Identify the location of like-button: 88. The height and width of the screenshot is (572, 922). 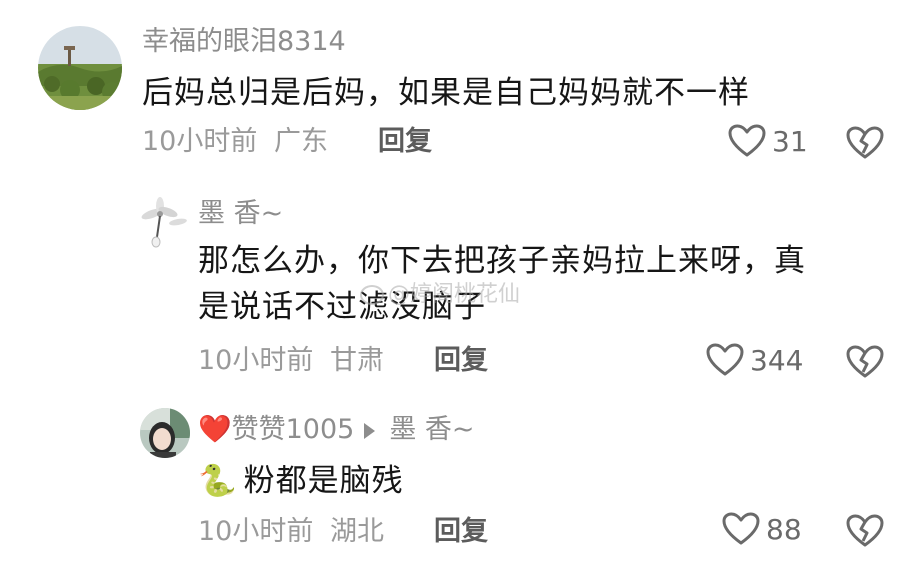
(762, 529).